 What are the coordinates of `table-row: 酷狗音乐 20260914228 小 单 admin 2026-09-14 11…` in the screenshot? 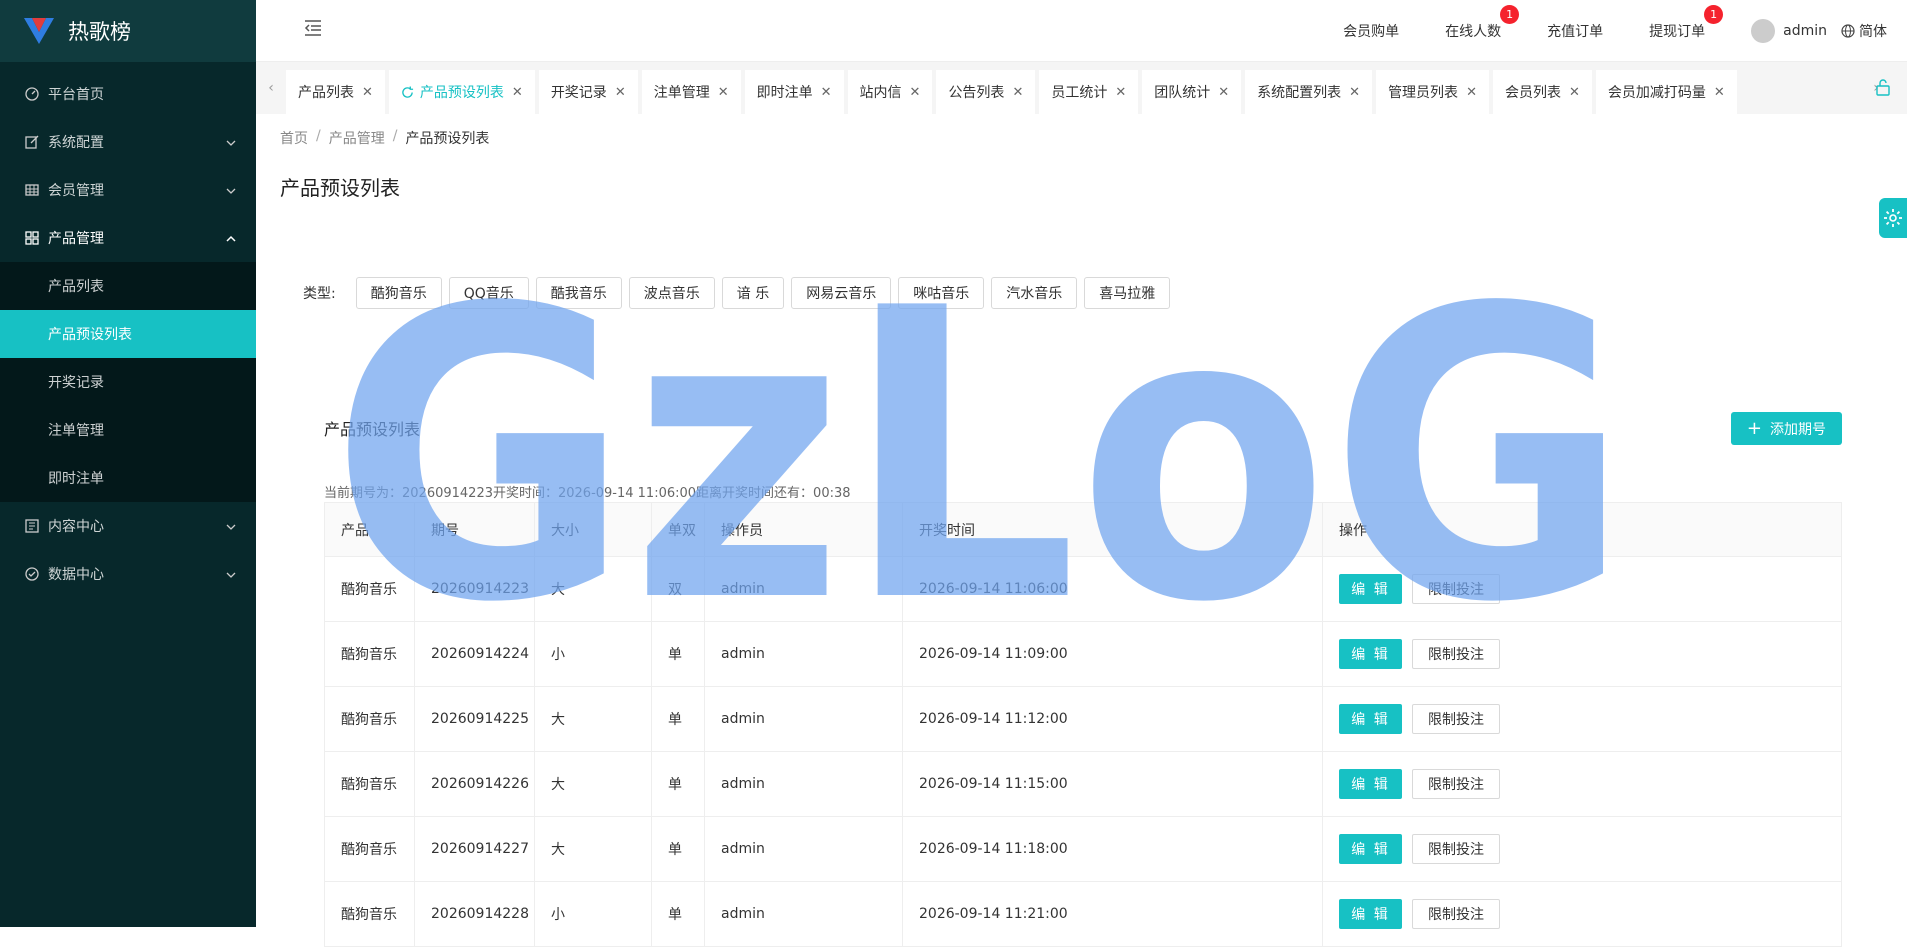 It's located at (1083, 914).